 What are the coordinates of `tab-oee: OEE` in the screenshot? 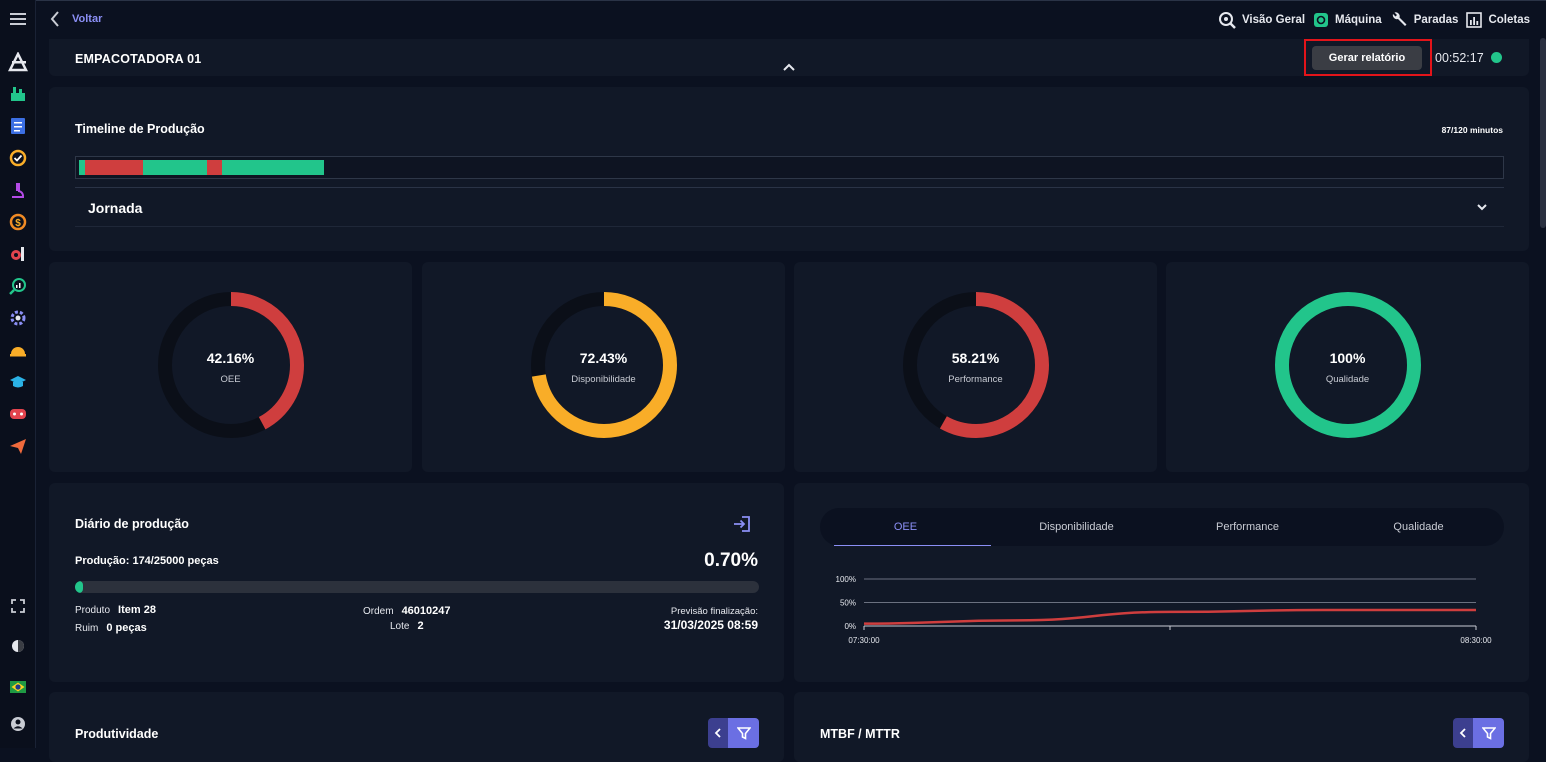 It's located at (905, 527).